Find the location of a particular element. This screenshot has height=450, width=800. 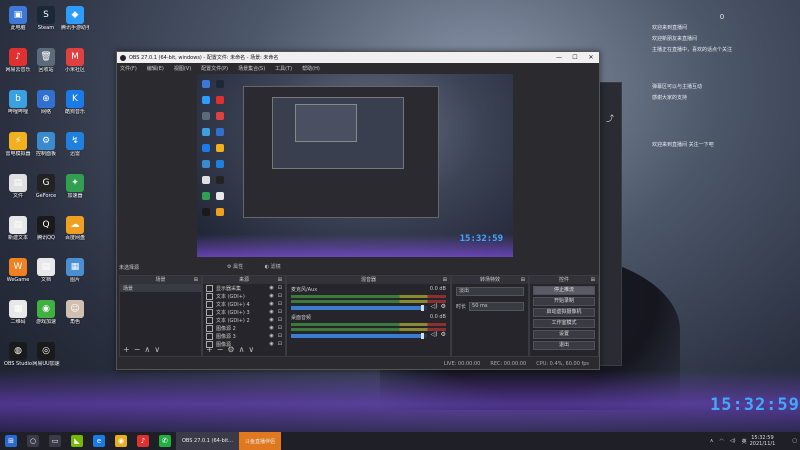

menu-item: 配置文件(P) is located at coordinates (214, 68).